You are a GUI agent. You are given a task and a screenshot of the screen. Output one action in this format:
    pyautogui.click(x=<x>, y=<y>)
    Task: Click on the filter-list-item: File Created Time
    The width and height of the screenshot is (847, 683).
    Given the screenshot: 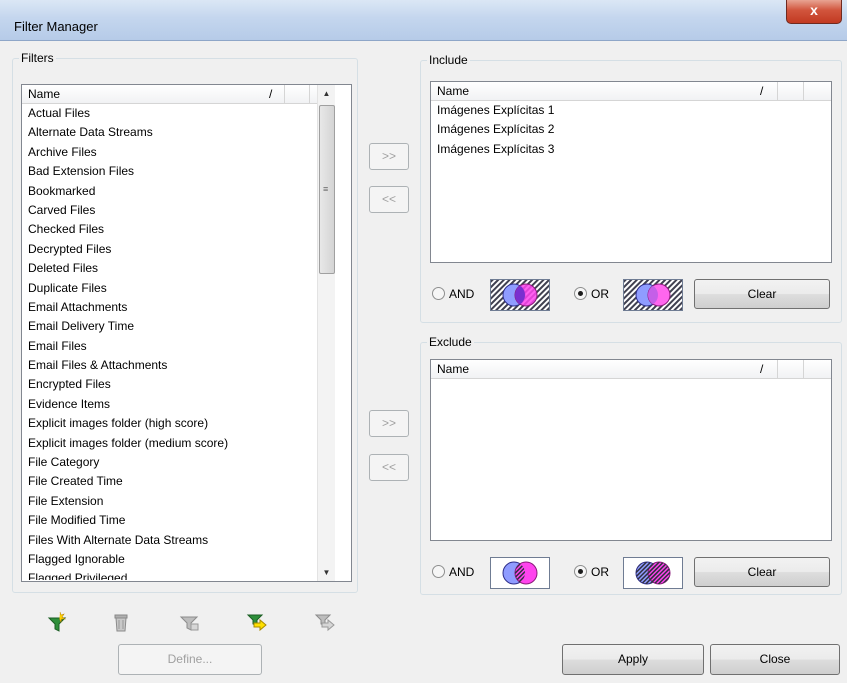 What is the action you would take?
    pyautogui.click(x=178, y=481)
    